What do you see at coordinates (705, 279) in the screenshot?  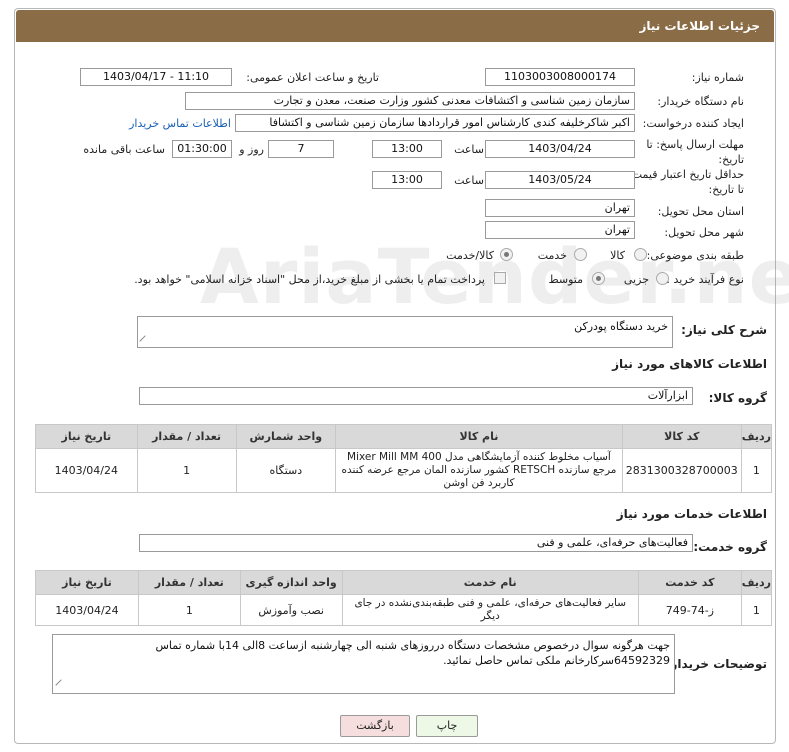 I see `purchase-process-label: نوع فرآیند خرید :` at bounding box center [705, 279].